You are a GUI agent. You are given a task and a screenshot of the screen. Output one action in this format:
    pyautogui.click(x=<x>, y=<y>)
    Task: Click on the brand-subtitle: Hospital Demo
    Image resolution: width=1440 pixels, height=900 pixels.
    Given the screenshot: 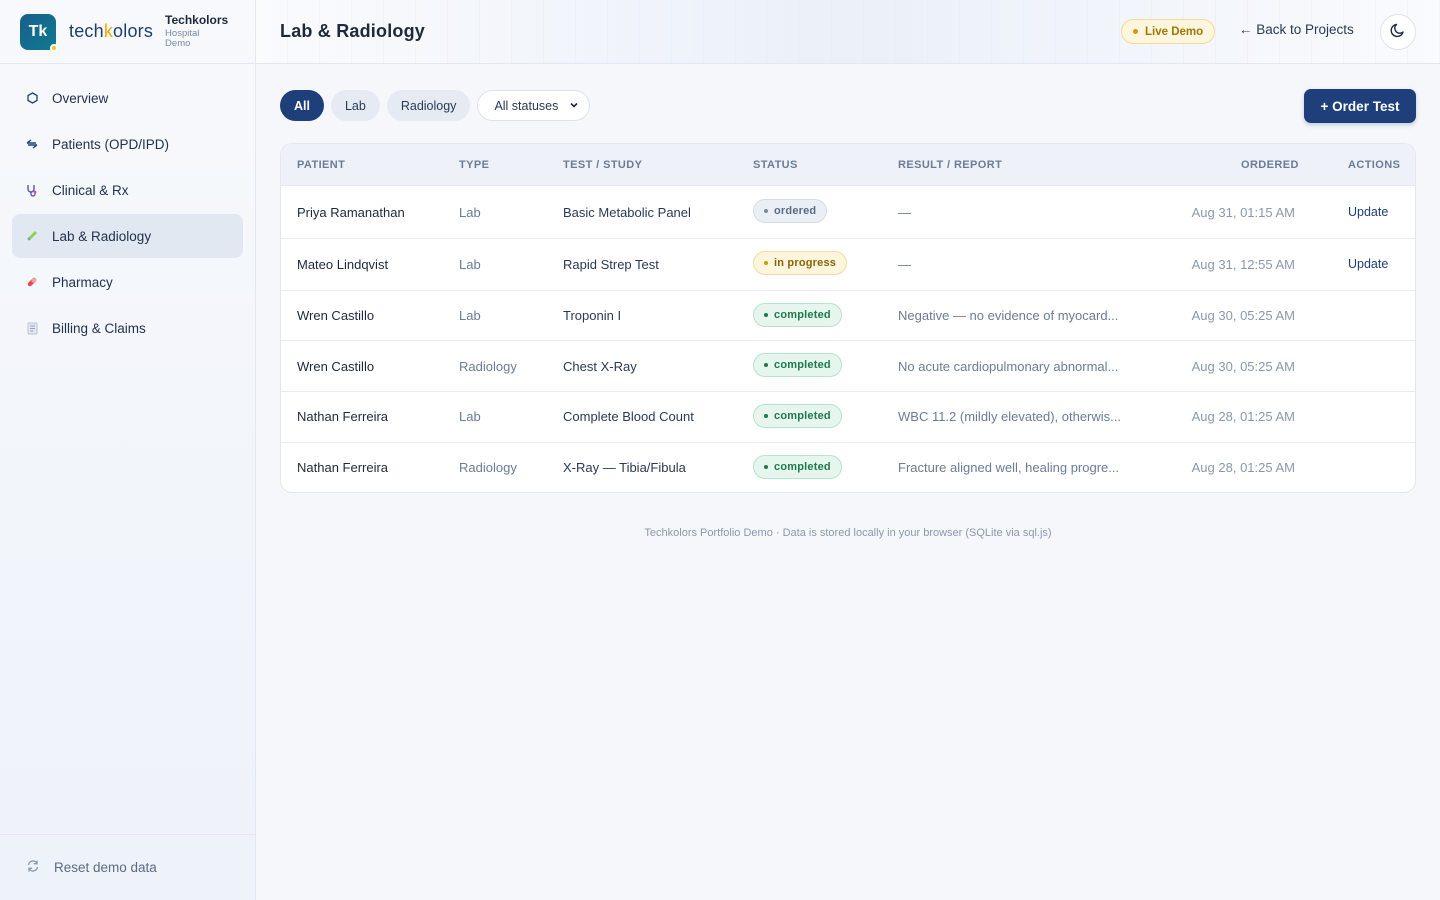 What is the action you would take?
    pyautogui.click(x=196, y=39)
    